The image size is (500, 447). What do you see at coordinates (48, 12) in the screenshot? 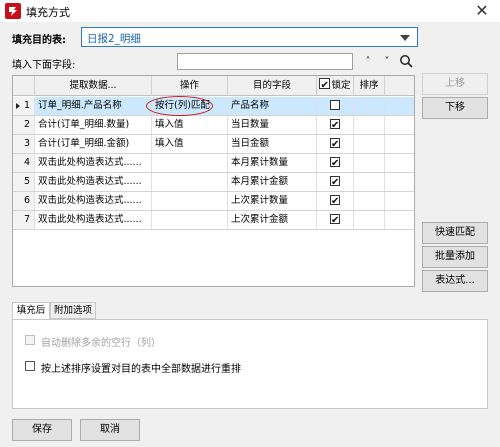
I see `window-title: 填充方式` at bounding box center [48, 12].